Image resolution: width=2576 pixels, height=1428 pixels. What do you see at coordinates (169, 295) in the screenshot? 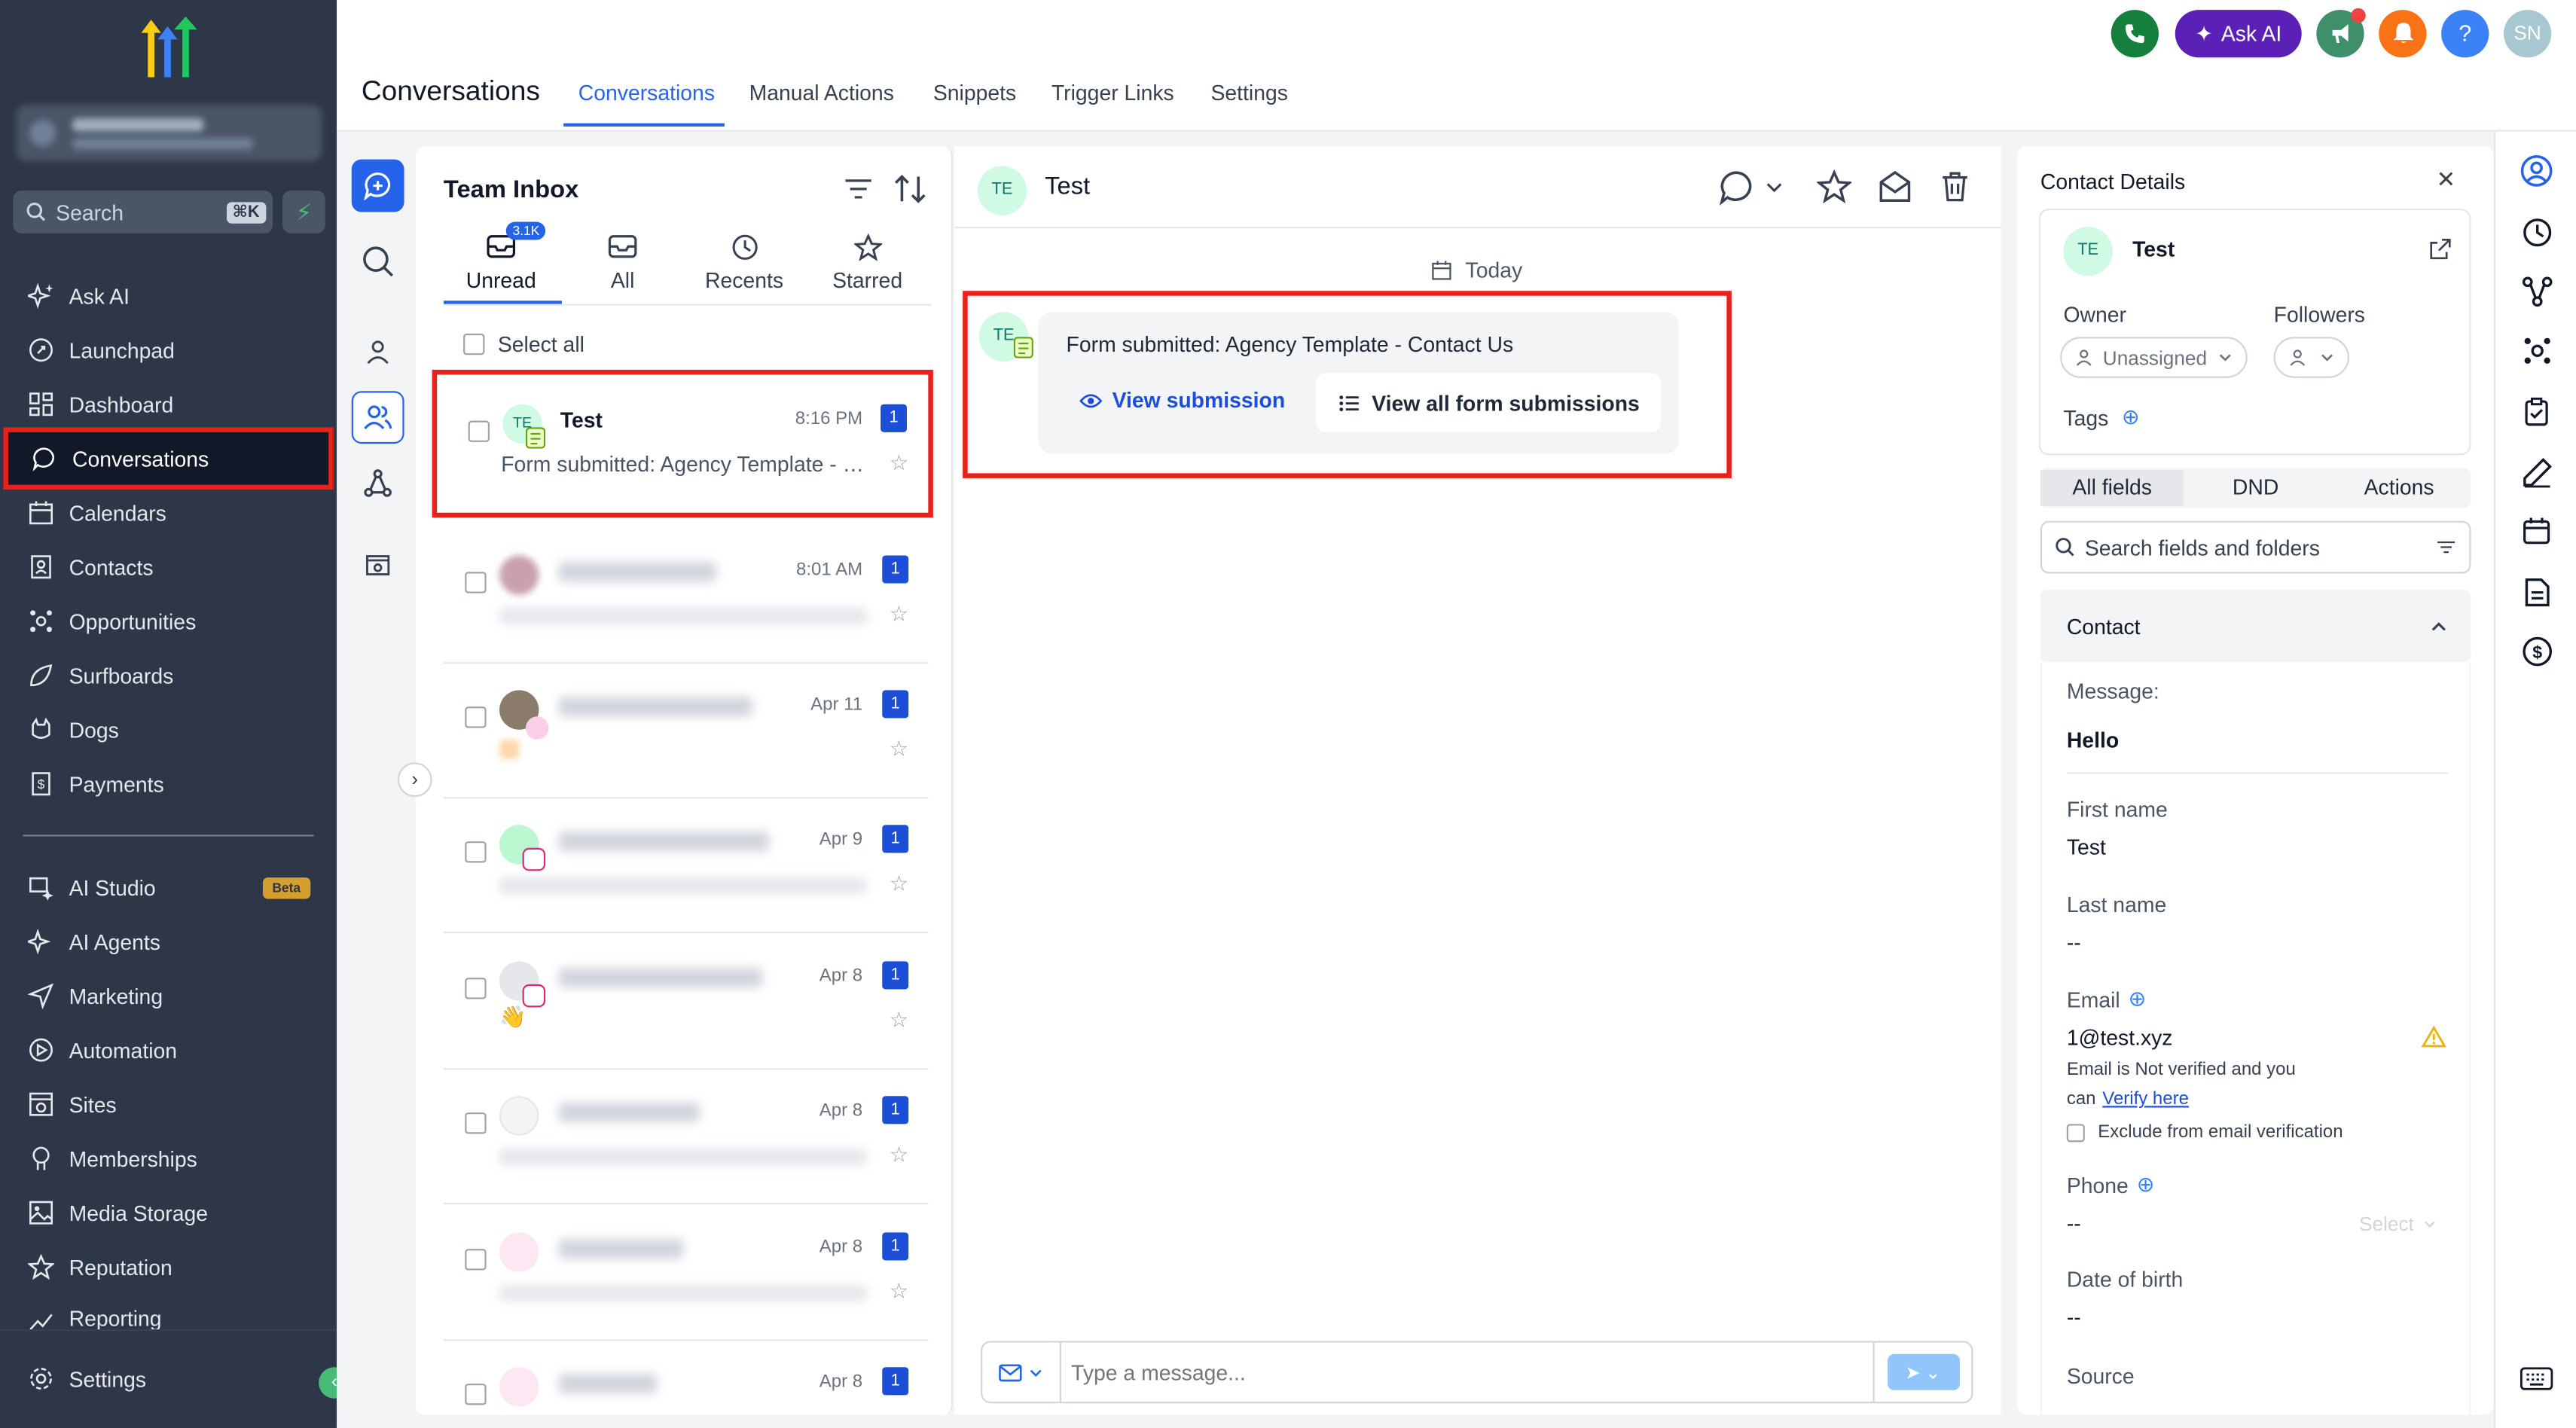
I see `sidebar-item-ask-ai: Ask AI` at bounding box center [169, 295].